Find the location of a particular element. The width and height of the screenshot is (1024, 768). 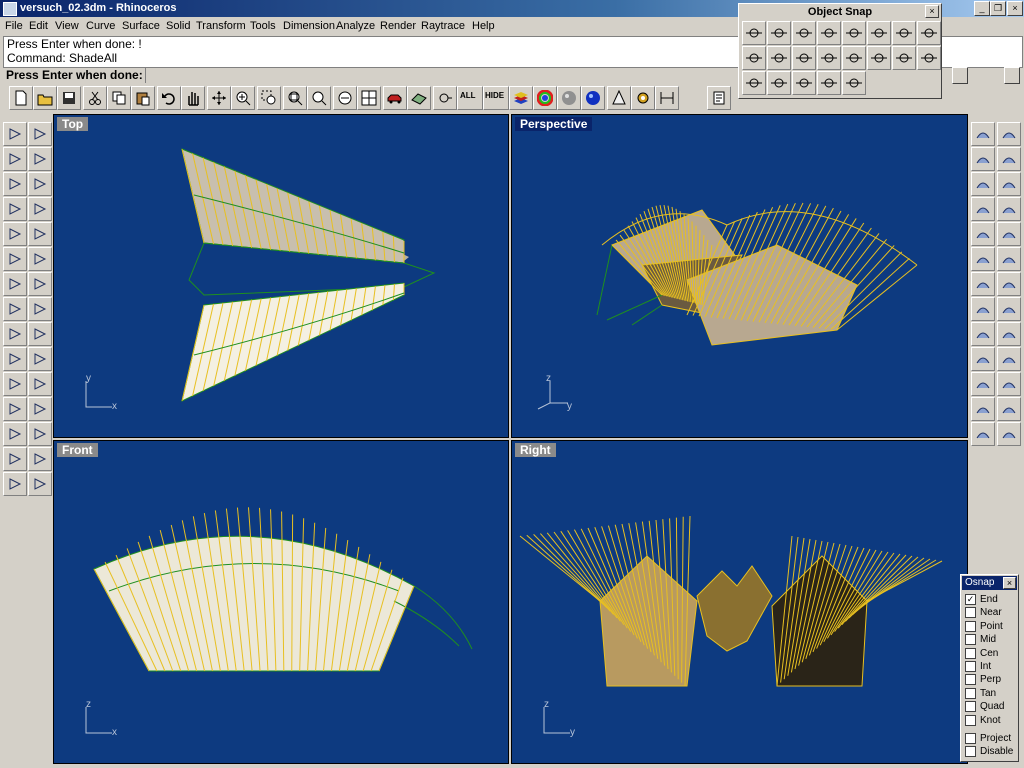

zoom-extents-icon is located at coordinates (295, 98).